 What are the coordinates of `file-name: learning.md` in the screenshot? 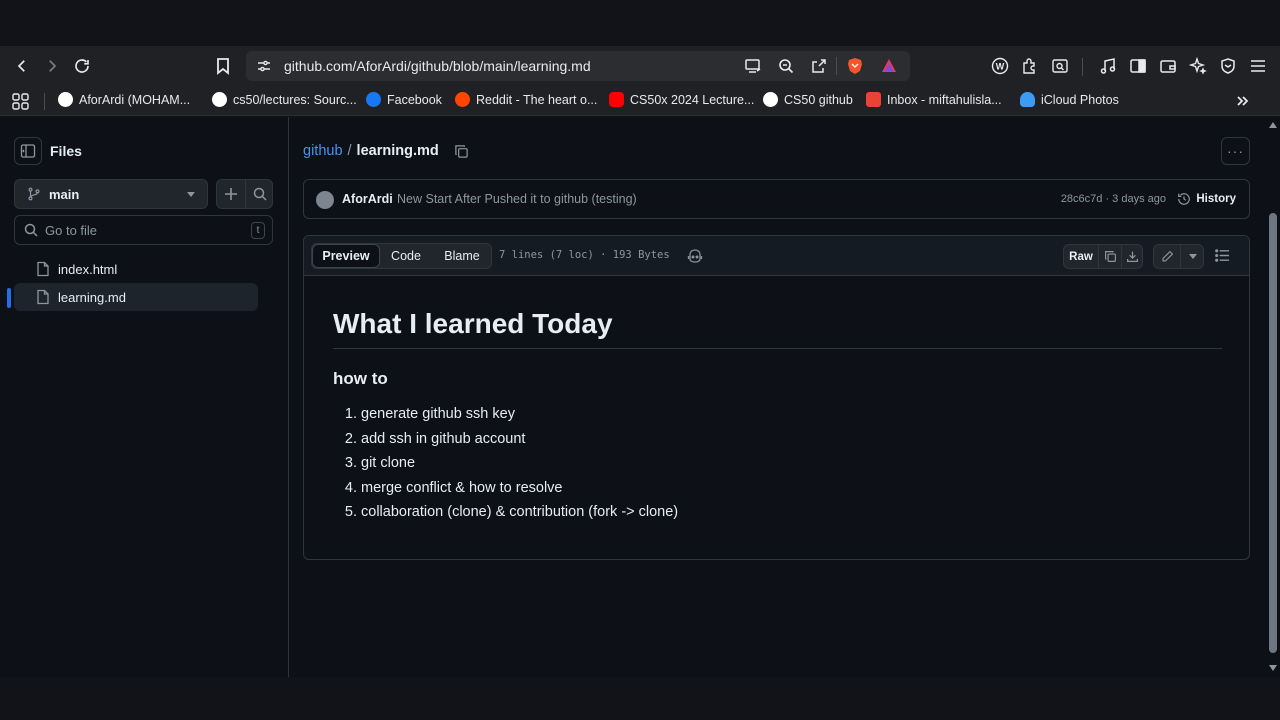 It's located at (92, 297).